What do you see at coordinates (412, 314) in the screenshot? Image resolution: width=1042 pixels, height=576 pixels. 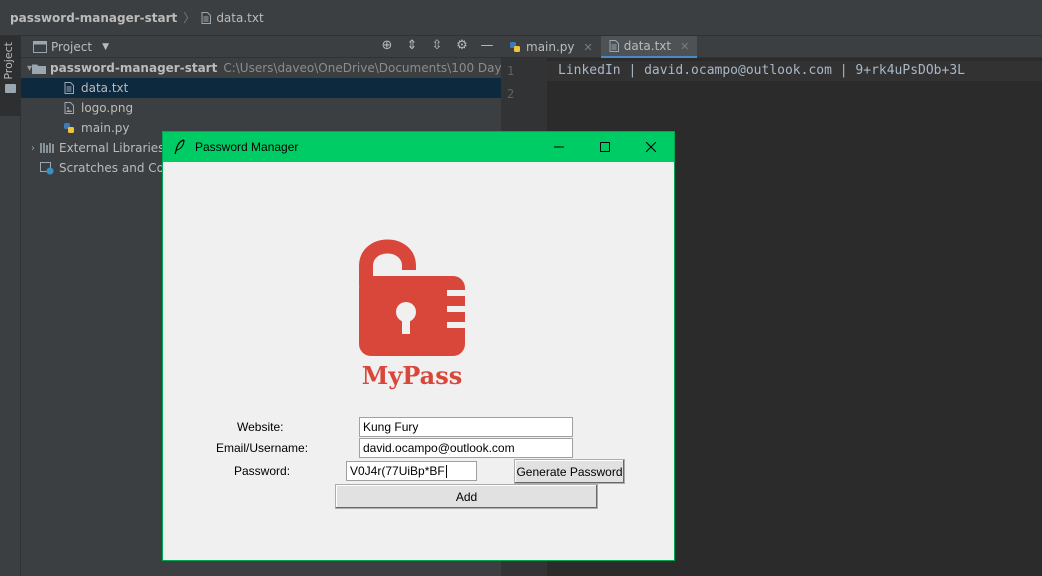 I see `mypass-logo: MyPass` at bounding box center [412, 314].